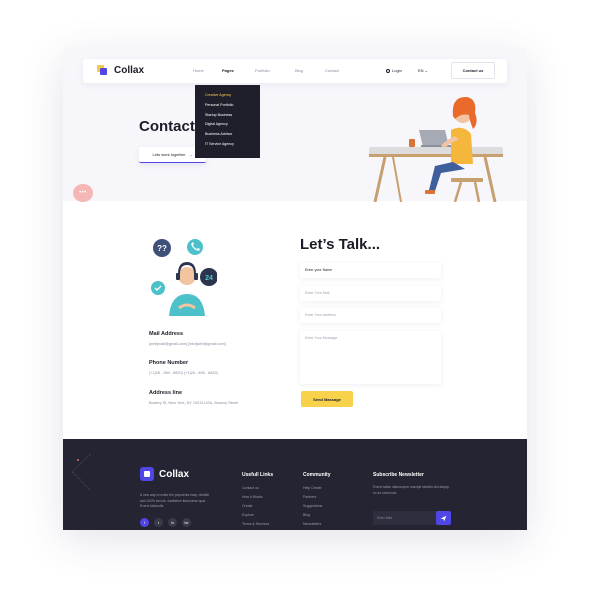 The width and height of the screenshot is (590, 609). What do you see at coordinates (186, 522) in the screenshot?
I see `behance-icon: be` at bounding box center [186, 522].